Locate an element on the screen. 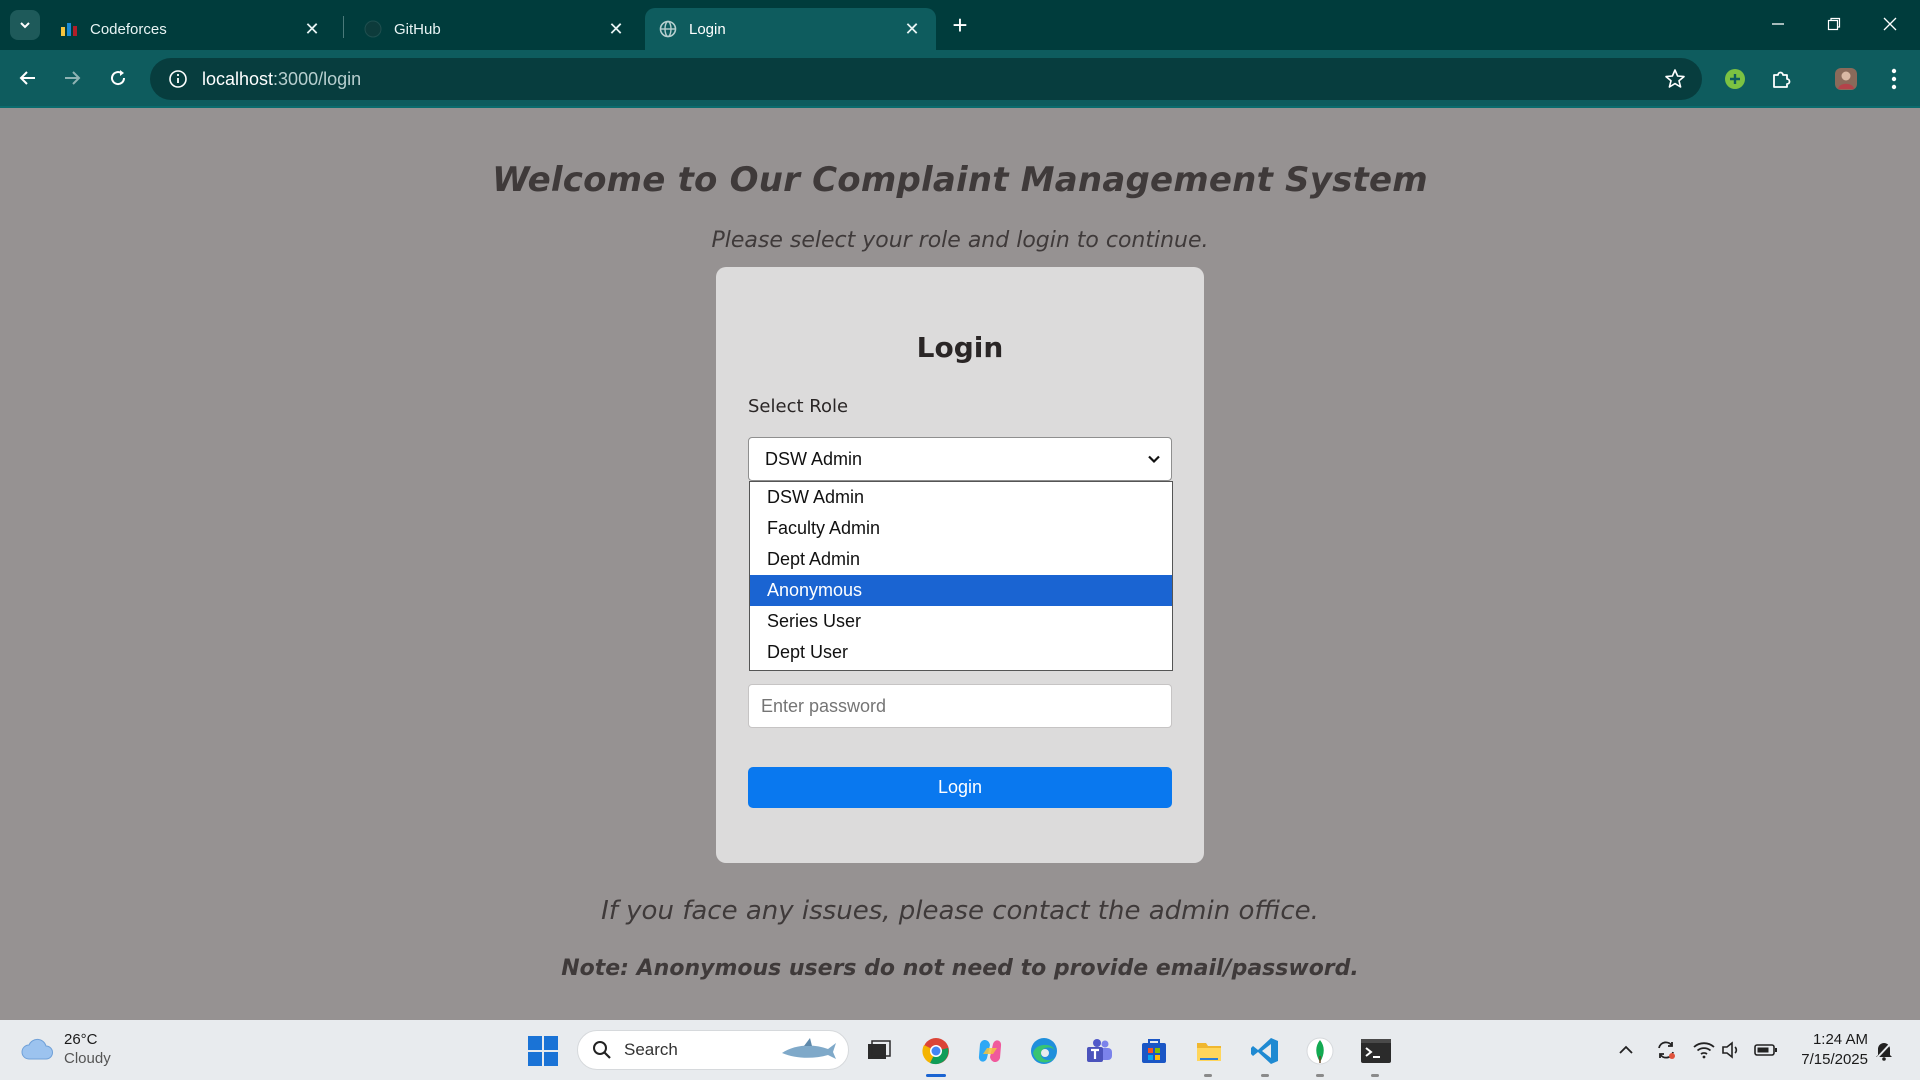 The image size is (1920, 1080). sync-icon is located at coordinates (1666, 1050).